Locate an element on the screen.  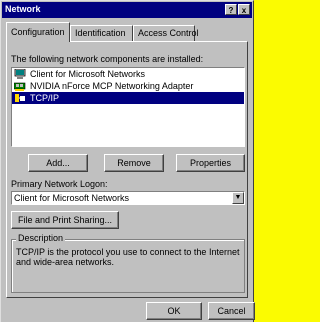
list-item-adapter: NVIDIA nForce MCP Networking Adapter is located at coordinates (128, 86).